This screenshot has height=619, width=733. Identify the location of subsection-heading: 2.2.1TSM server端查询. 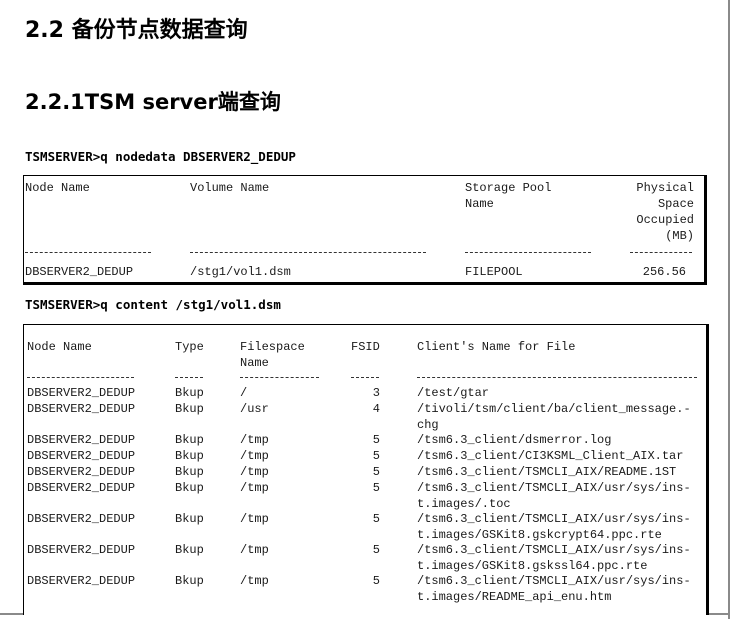
(153, 102).